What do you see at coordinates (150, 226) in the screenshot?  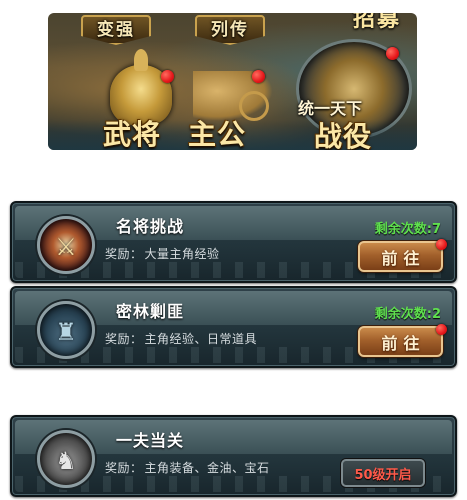 I see `task-title: 名将挑战` at bounding box center [150, 226].